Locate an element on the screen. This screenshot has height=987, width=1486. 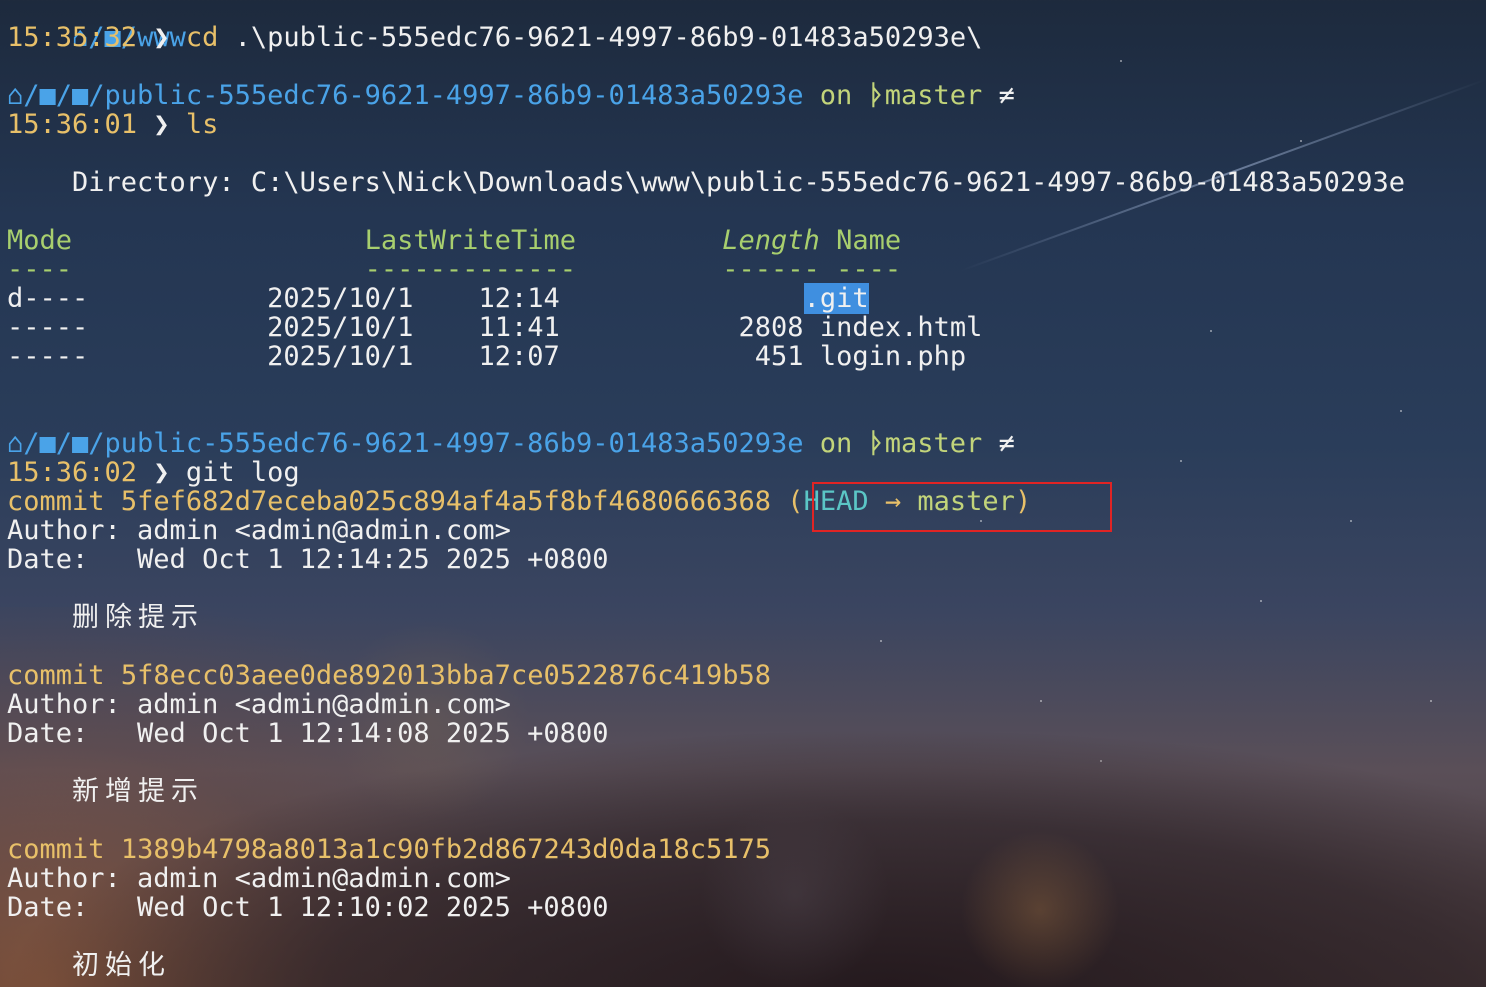
ls-underline-name: ---- is located at coordinates (869, 269).